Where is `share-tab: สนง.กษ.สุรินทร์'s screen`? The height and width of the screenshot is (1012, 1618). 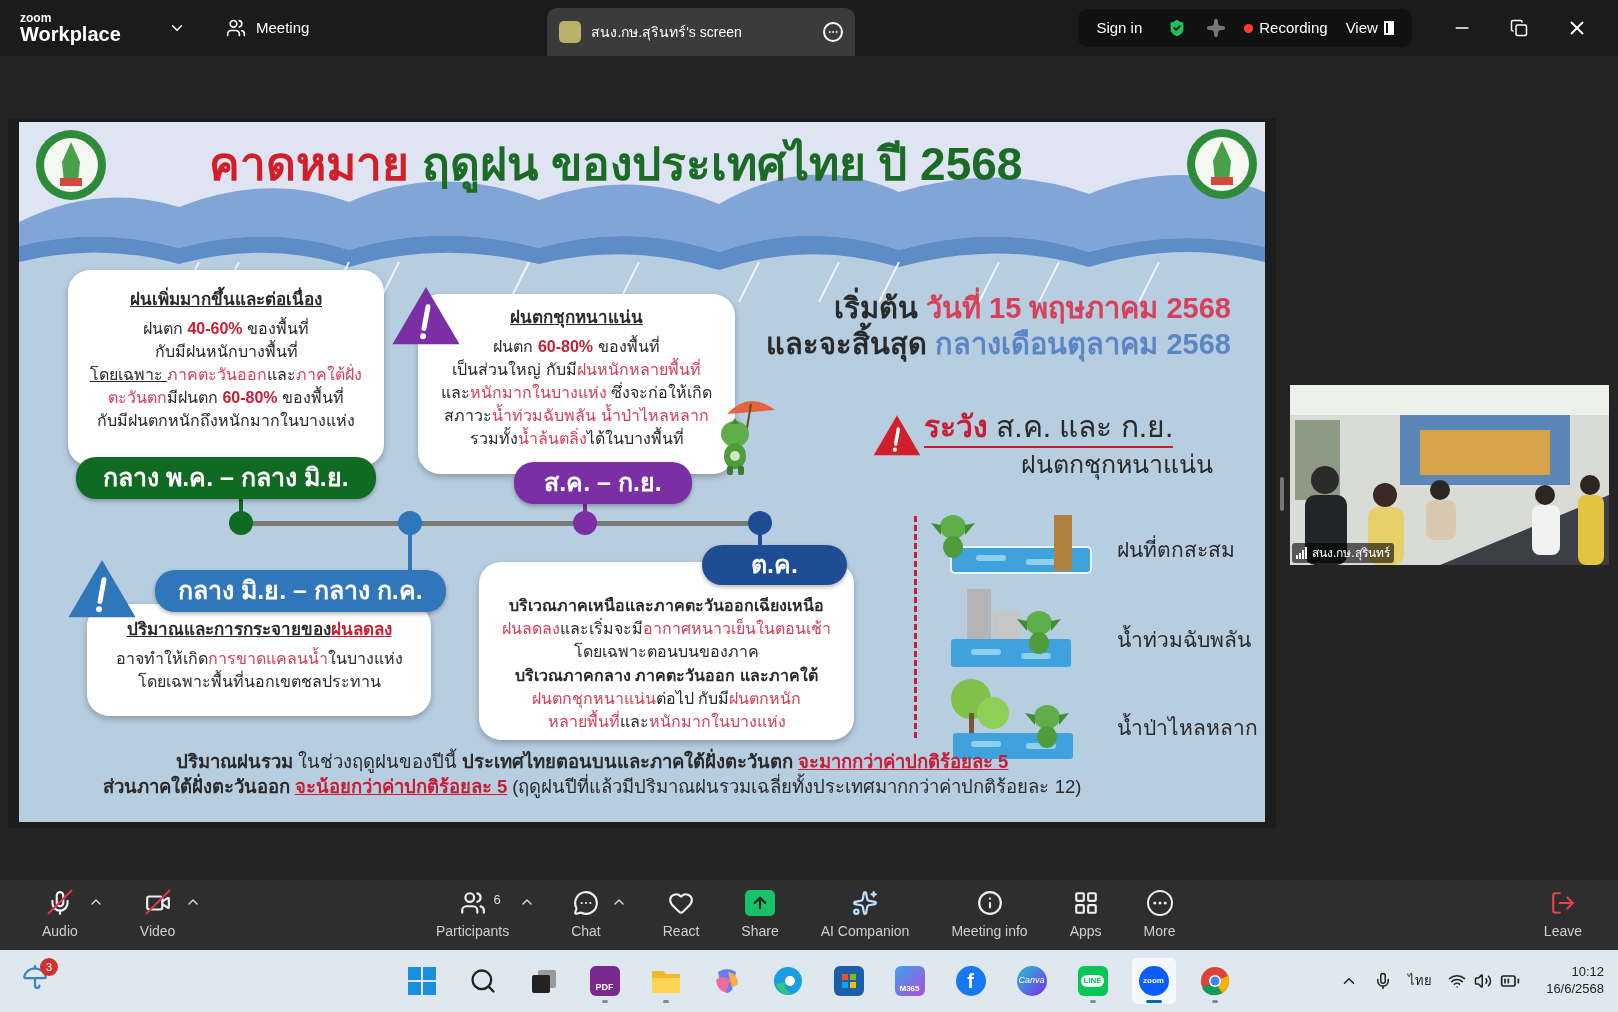 share-tab: สนง.กษ.สุรินทร์'s screen is located at coordinates (701, 32).